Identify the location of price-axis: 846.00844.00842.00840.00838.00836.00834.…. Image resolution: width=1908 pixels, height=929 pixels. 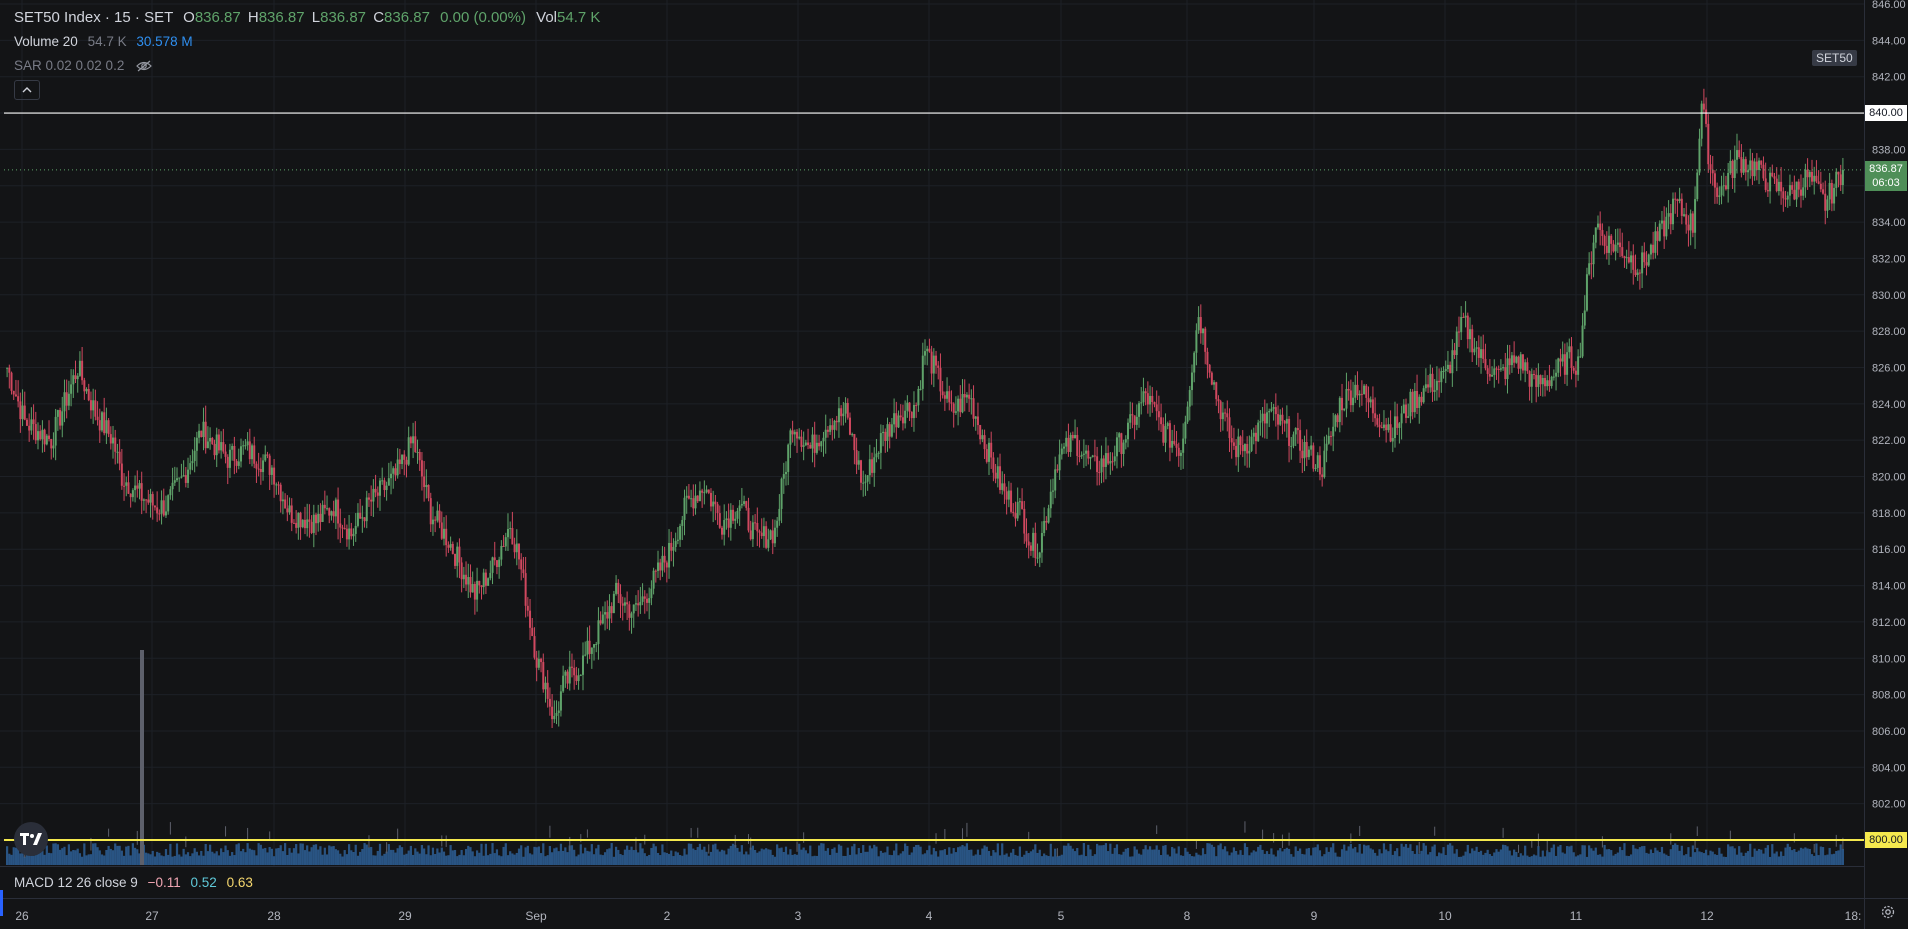
(1885, 464).